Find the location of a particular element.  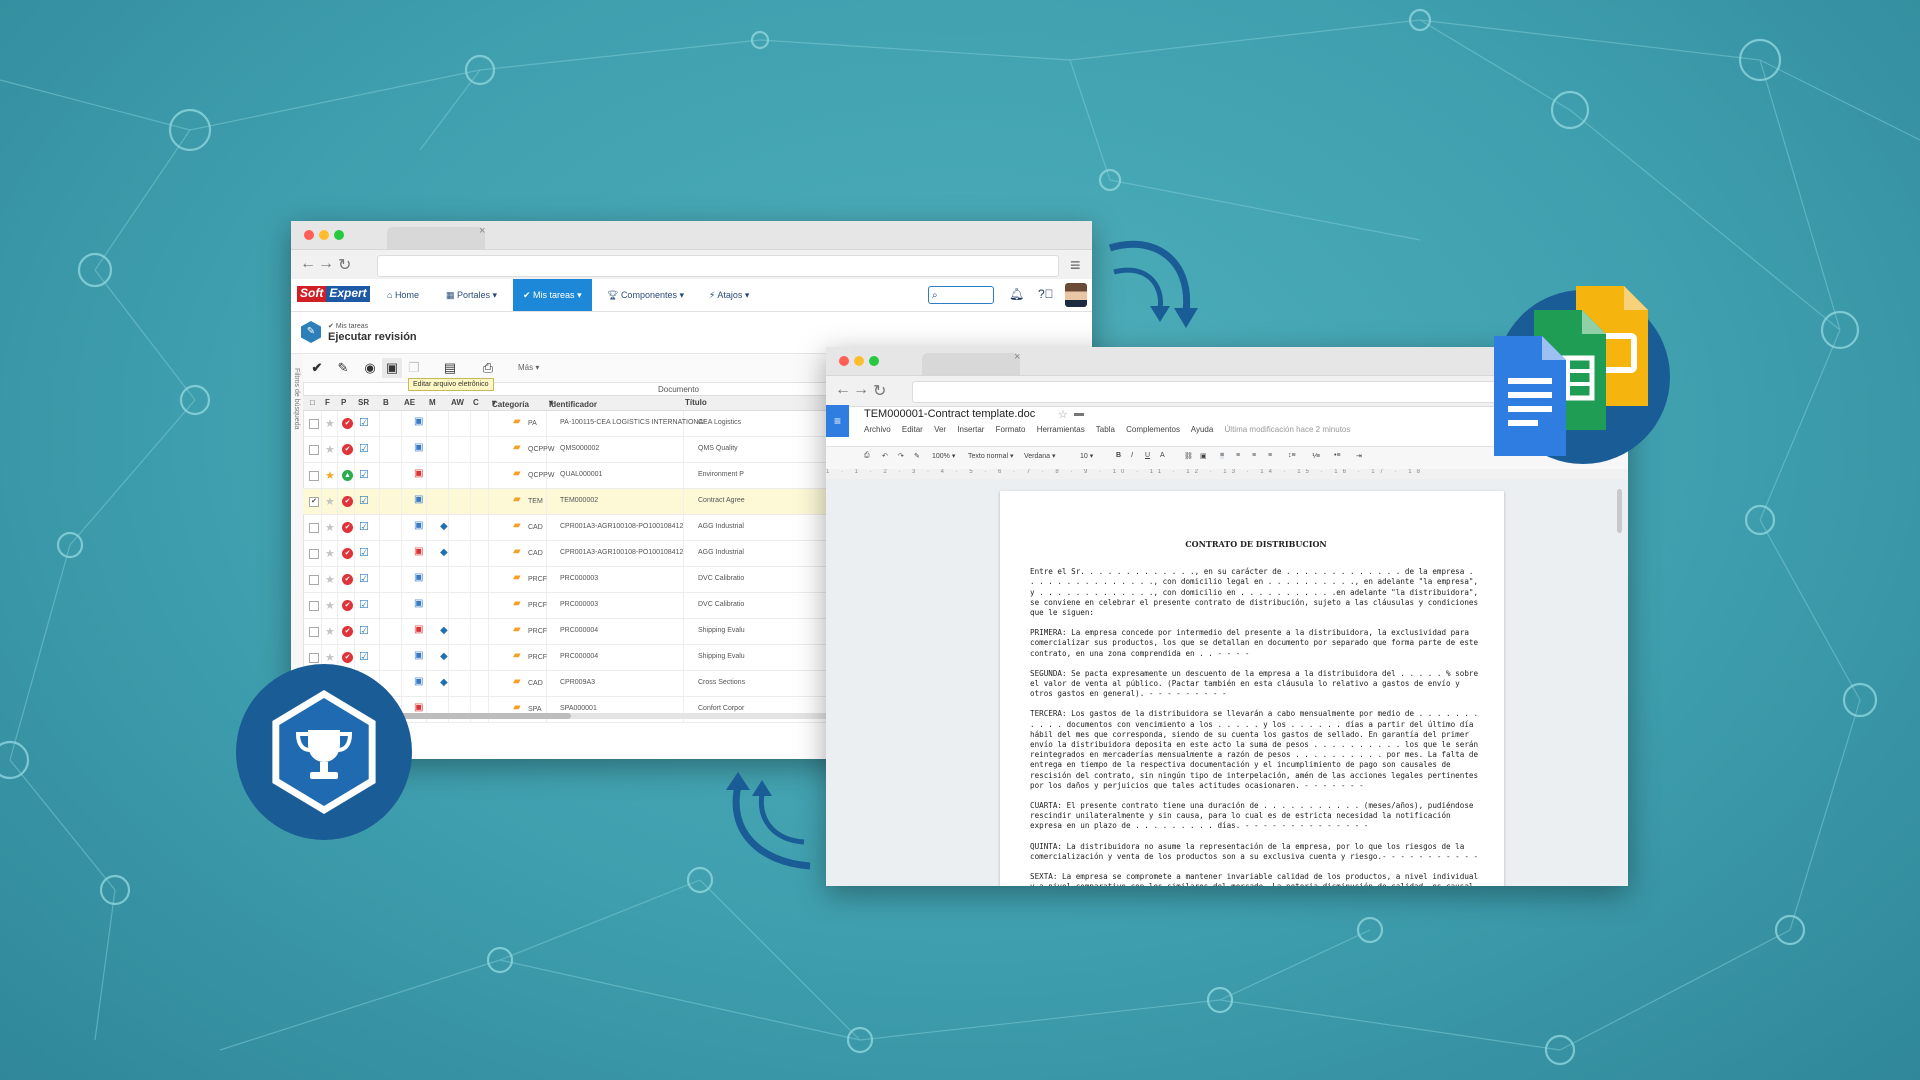

row-identifier: PRC000004 is located at coordinates (579, 630).